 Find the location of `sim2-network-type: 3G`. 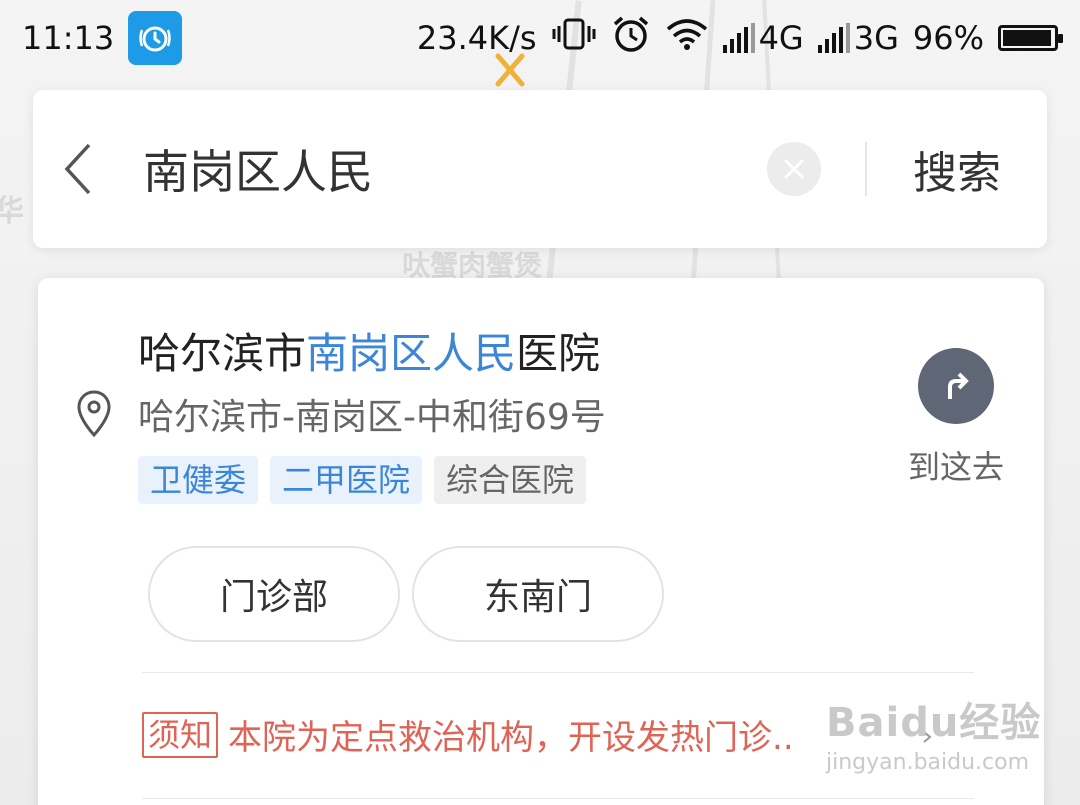

sim2-network-type: 3G is located at coordinates (876, 38).